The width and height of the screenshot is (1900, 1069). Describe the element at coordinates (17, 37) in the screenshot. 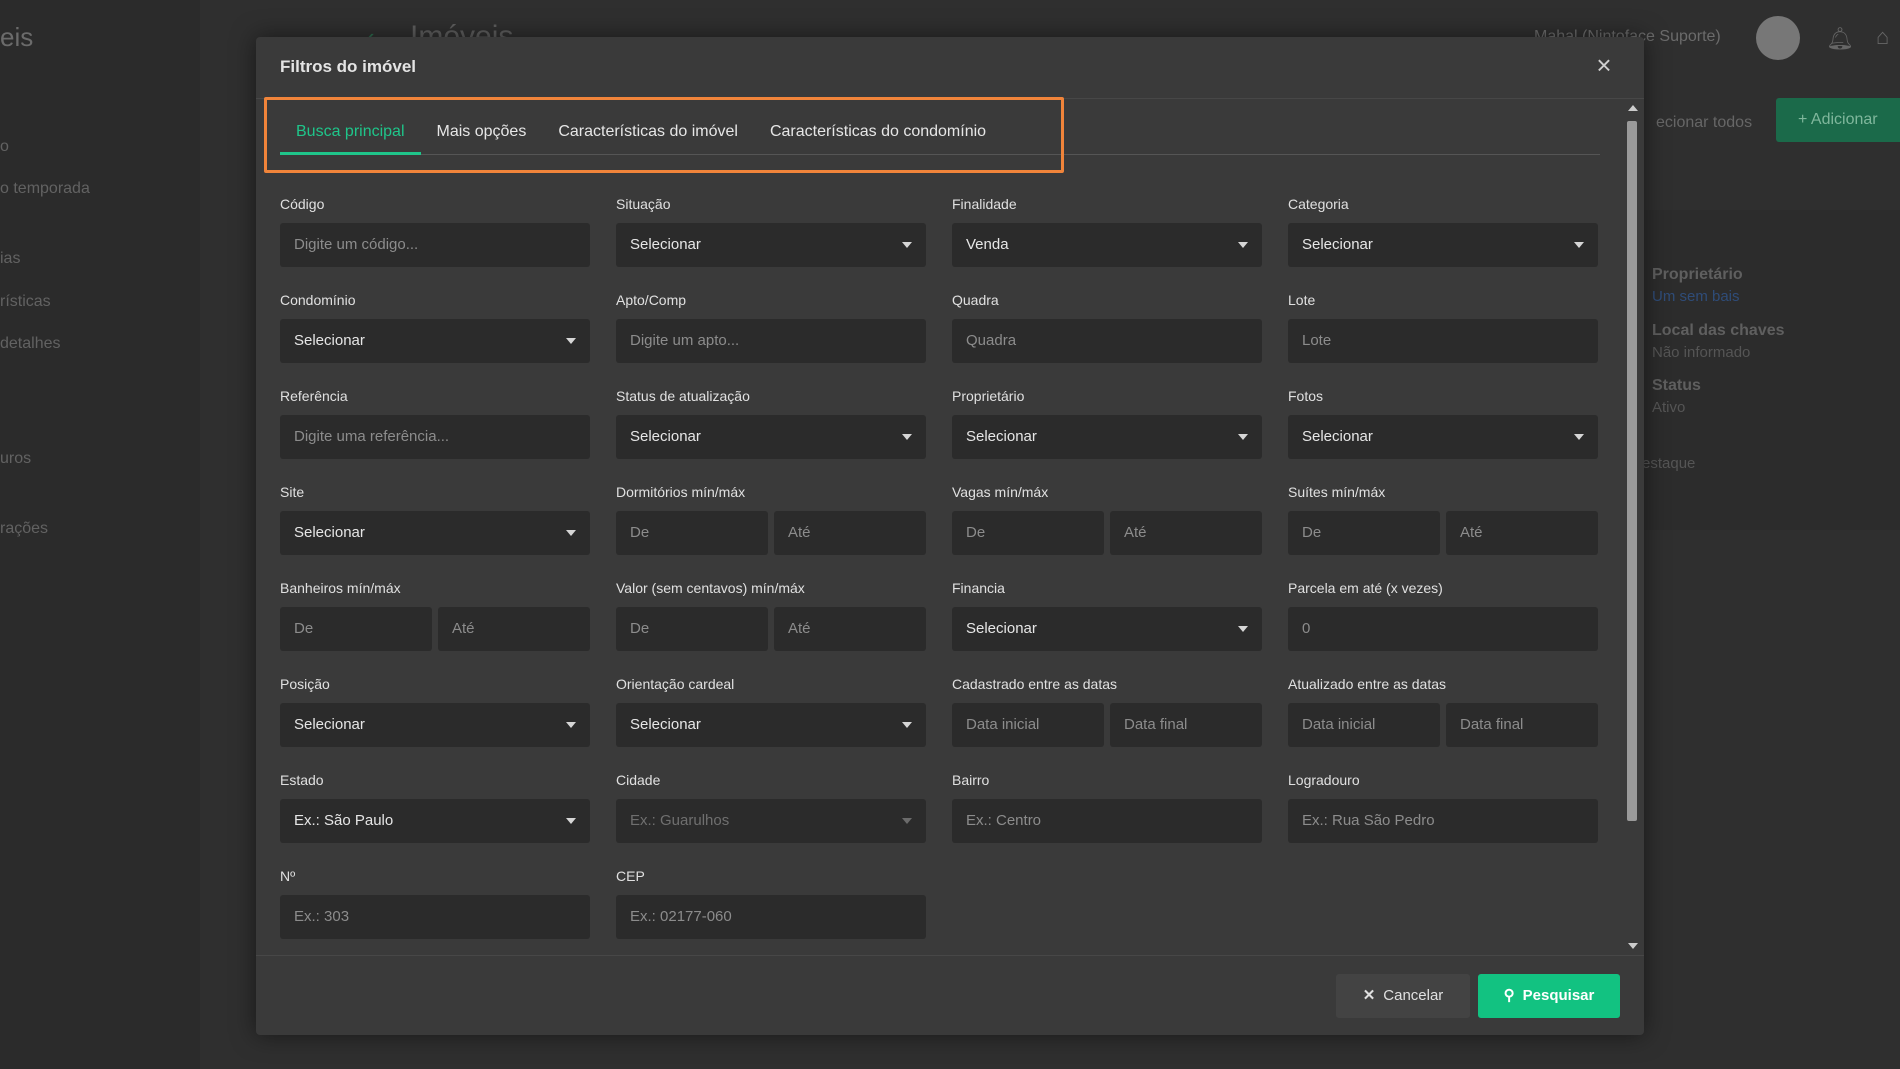

I see `brand-logo-text: eis` at that location.